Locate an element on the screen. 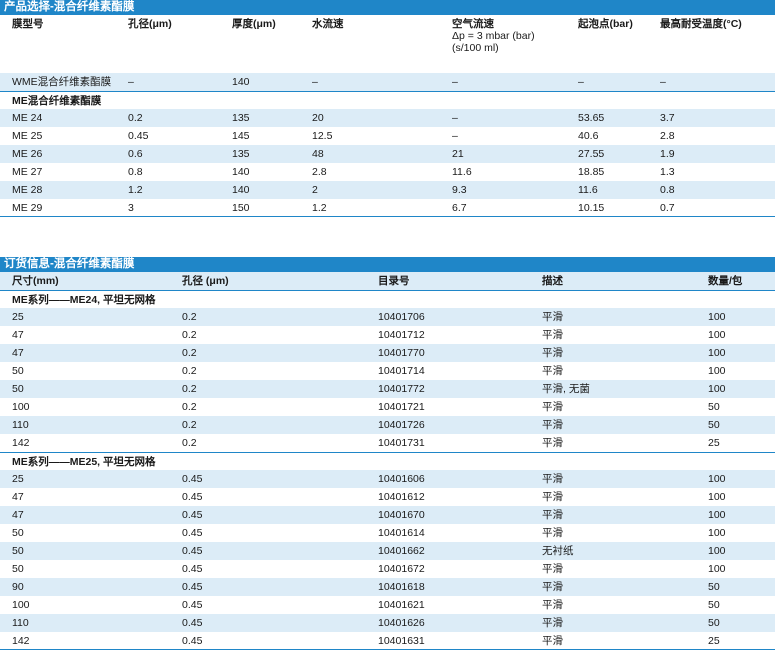  header-quantity: 数量/包 is located at coordinates (725, 281).